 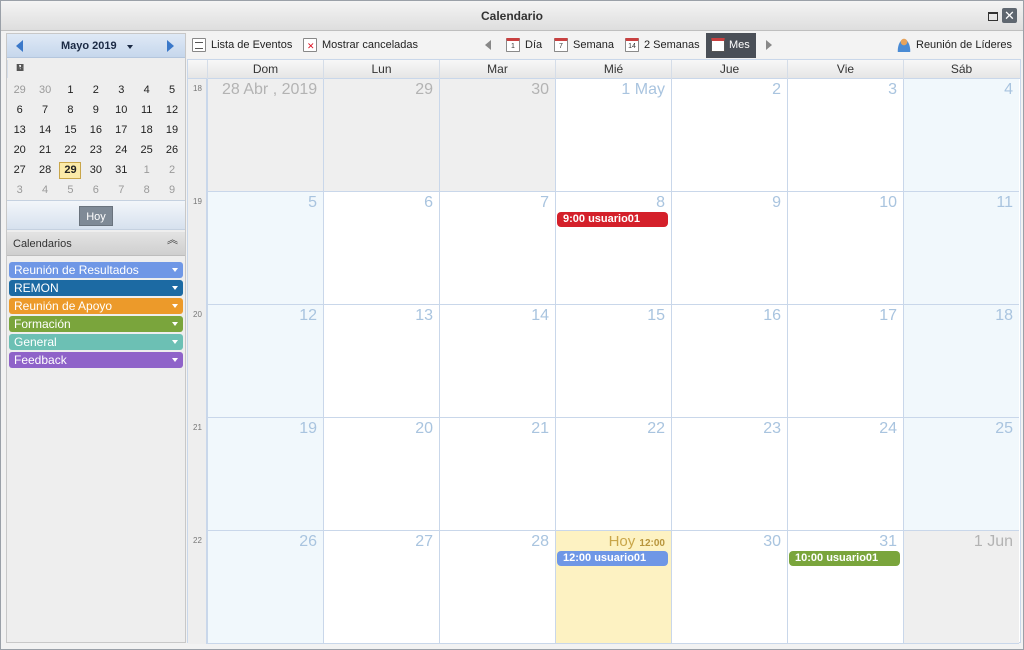 I want to click on day-cell: 11, so click(x=961, y=248).